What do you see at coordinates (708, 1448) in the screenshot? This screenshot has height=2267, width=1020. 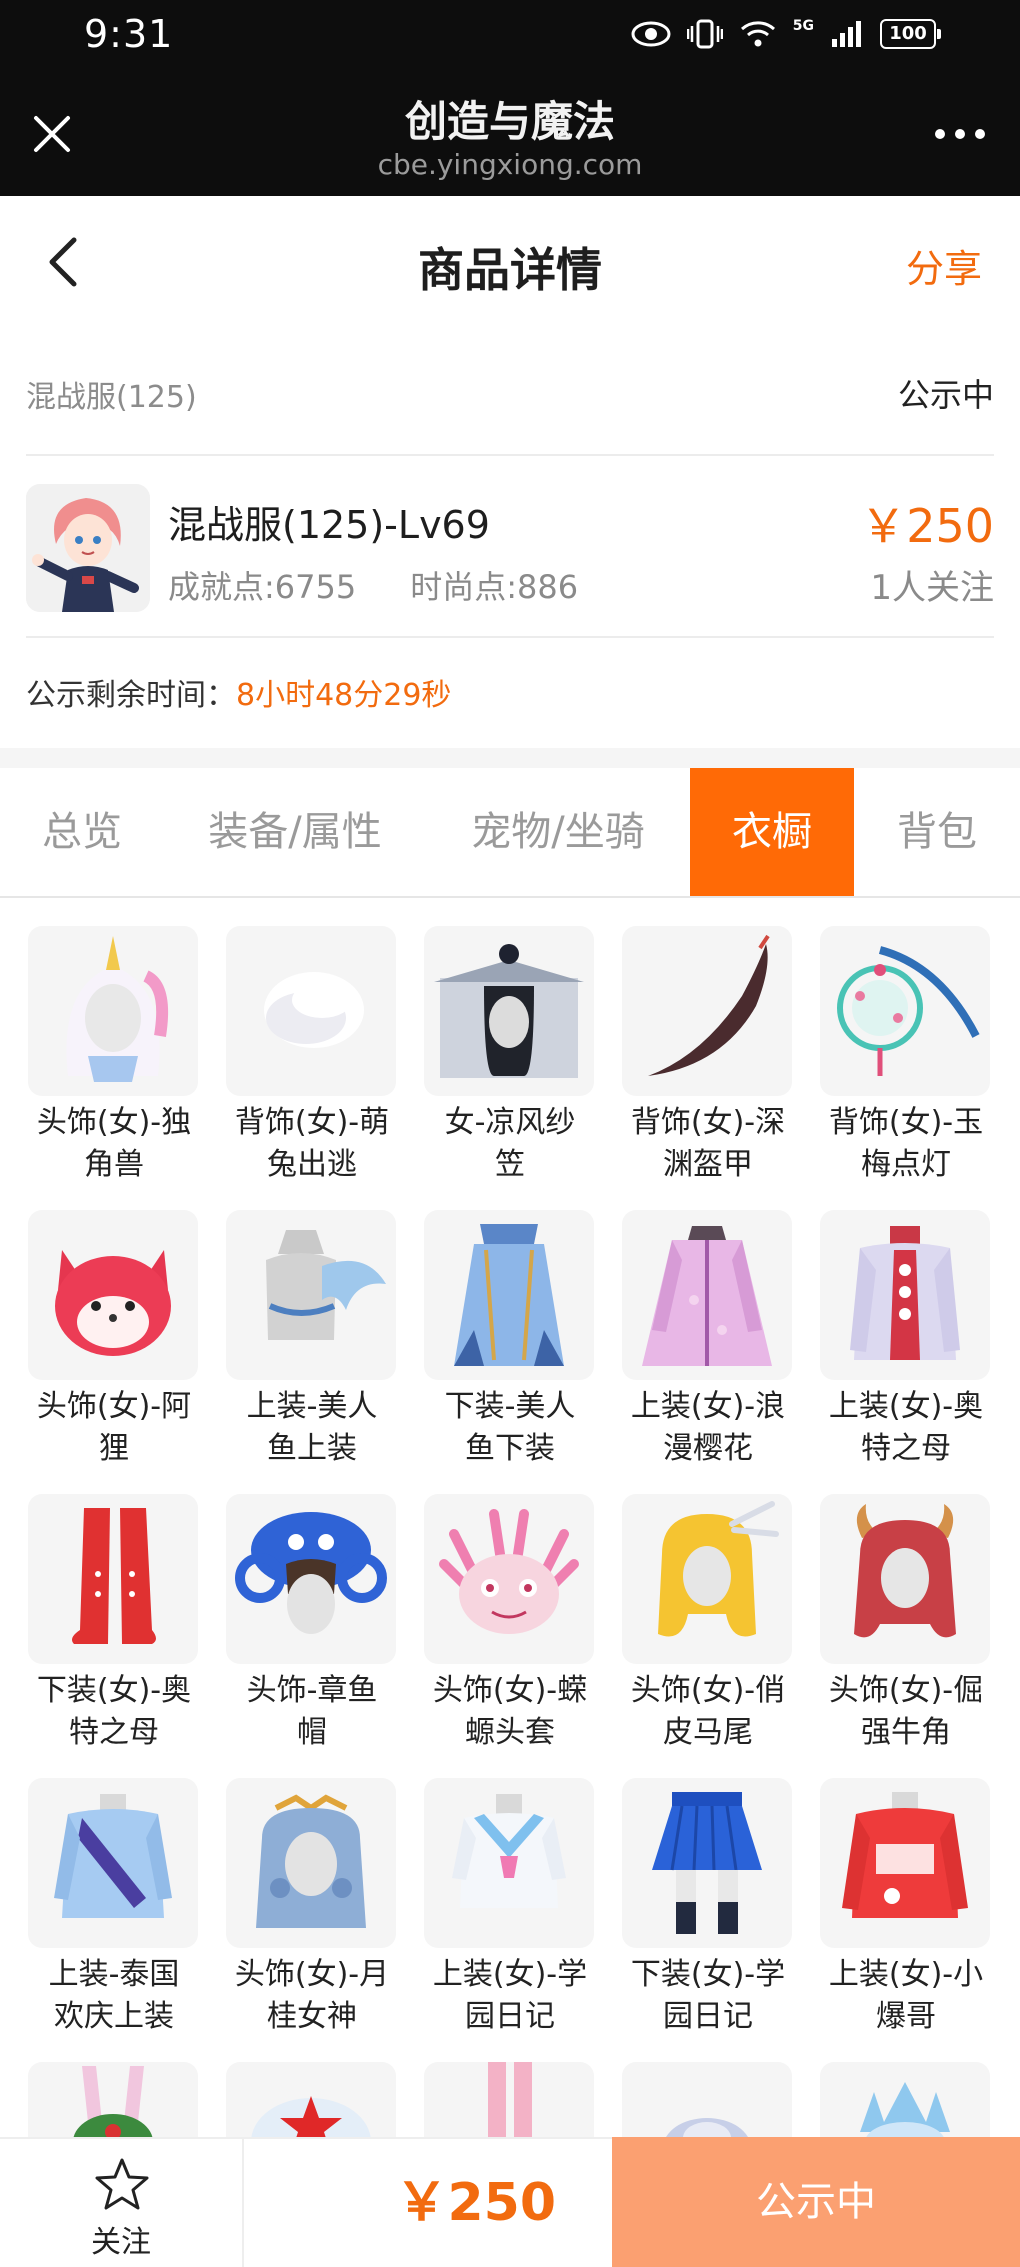 I see `item-name-line2: 漫樱花` at bounding box center [708, 1448].